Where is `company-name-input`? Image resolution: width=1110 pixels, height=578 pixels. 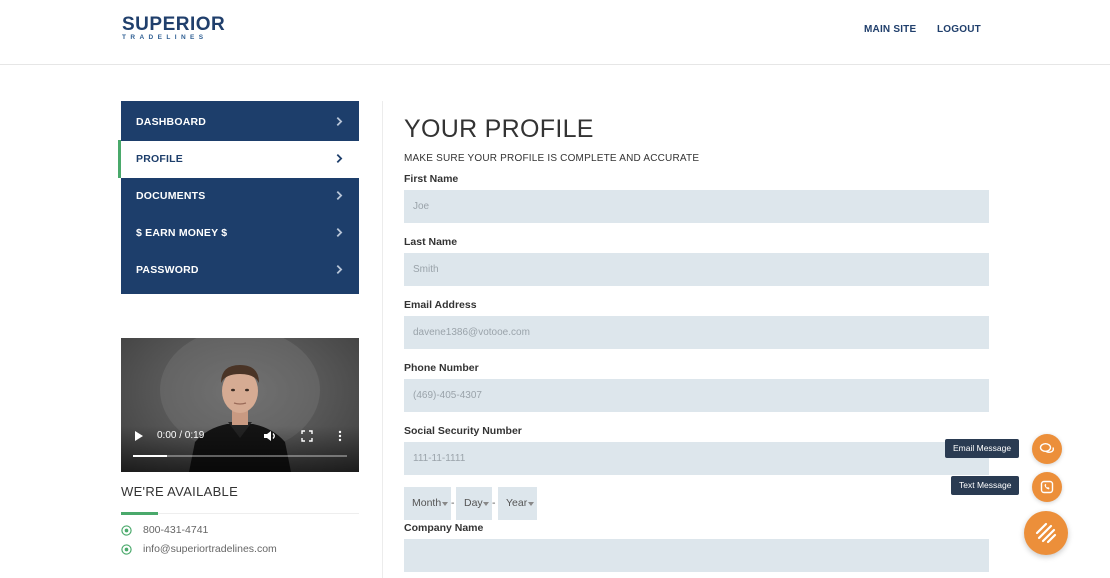
company-name-input is located at coordinates (696, 555).